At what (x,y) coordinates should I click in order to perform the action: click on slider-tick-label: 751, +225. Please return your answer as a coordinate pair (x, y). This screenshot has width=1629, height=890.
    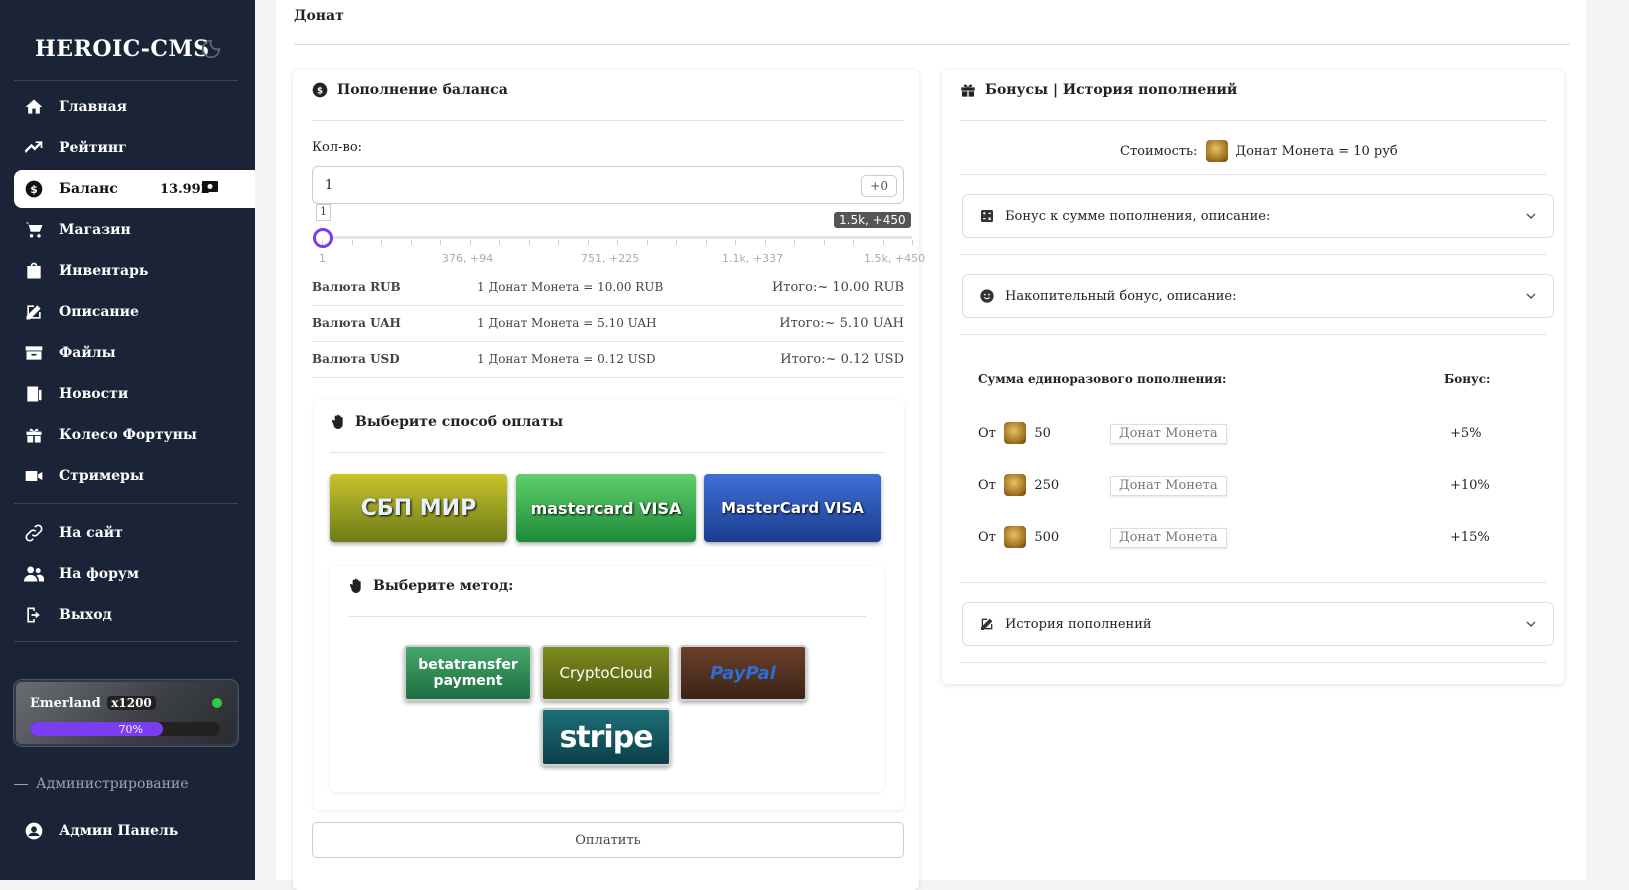
    Looking at the image, I should click on (610, 258).